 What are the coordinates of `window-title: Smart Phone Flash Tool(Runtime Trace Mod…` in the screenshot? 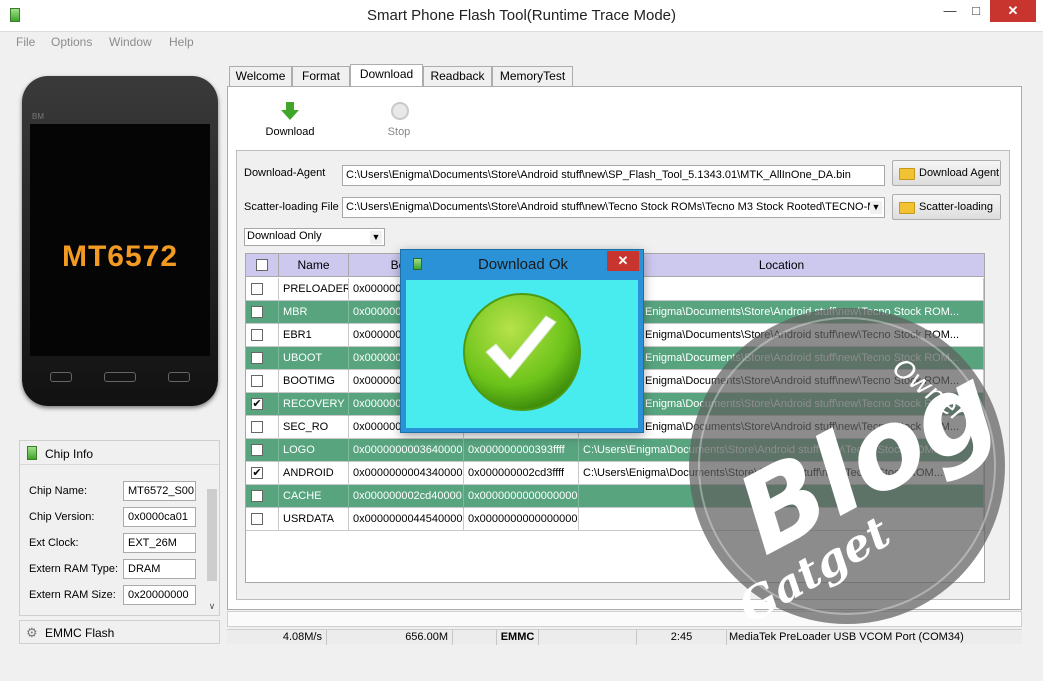 It's located at (521, 15).